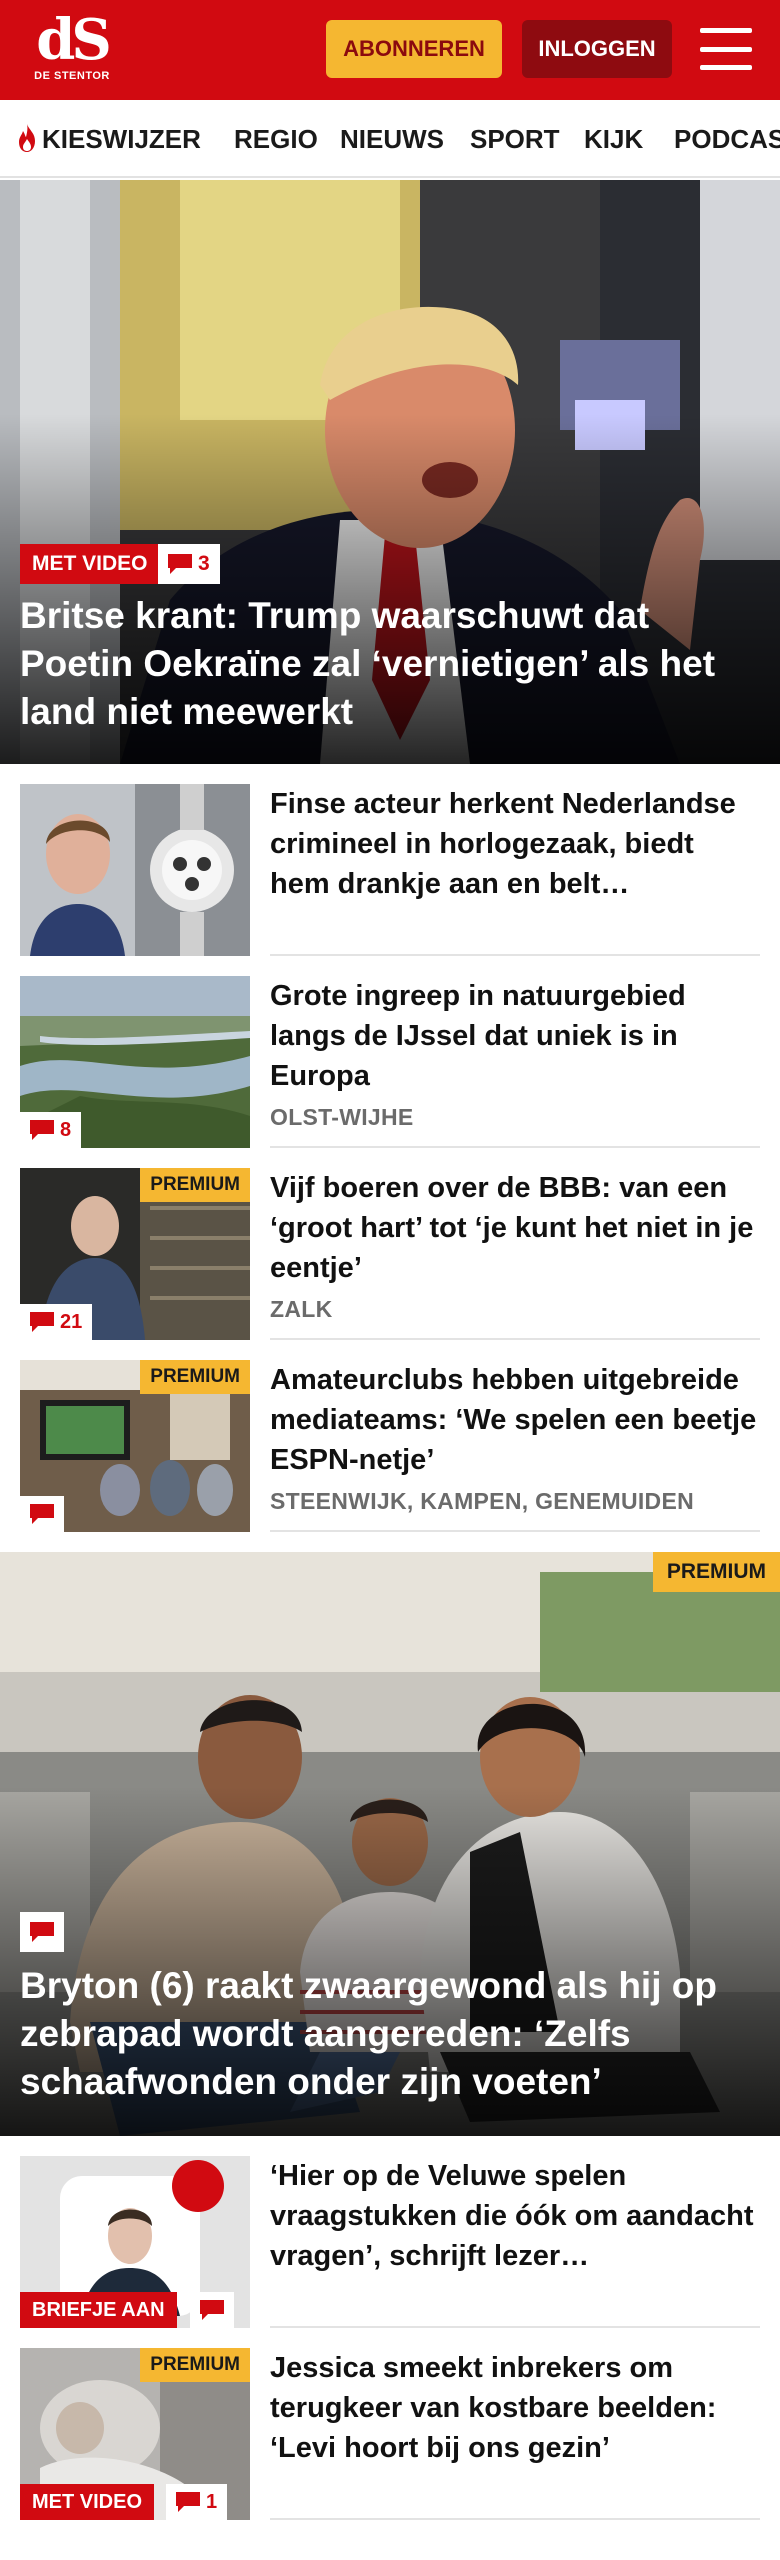 This screenshot has height=2560, width=780. Describe the element at coordinates (597, 49) in the screenshot. I see `login-button: INLOGGEN` at that location.